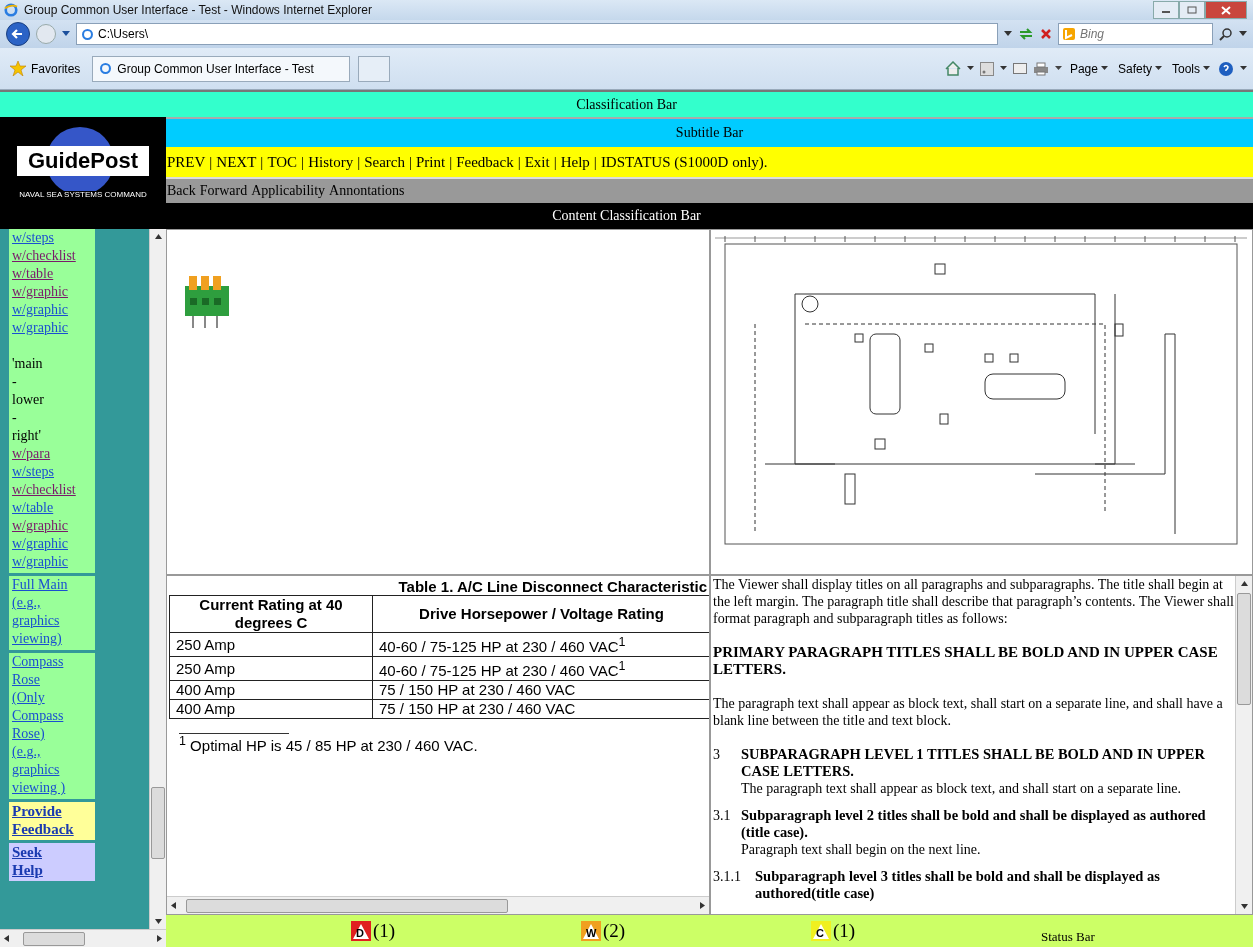 This screenshot has height=947, width=1253. Describe the element at coordinates (1104, 68) in the screenshot. I see `caret-icon` at that location.